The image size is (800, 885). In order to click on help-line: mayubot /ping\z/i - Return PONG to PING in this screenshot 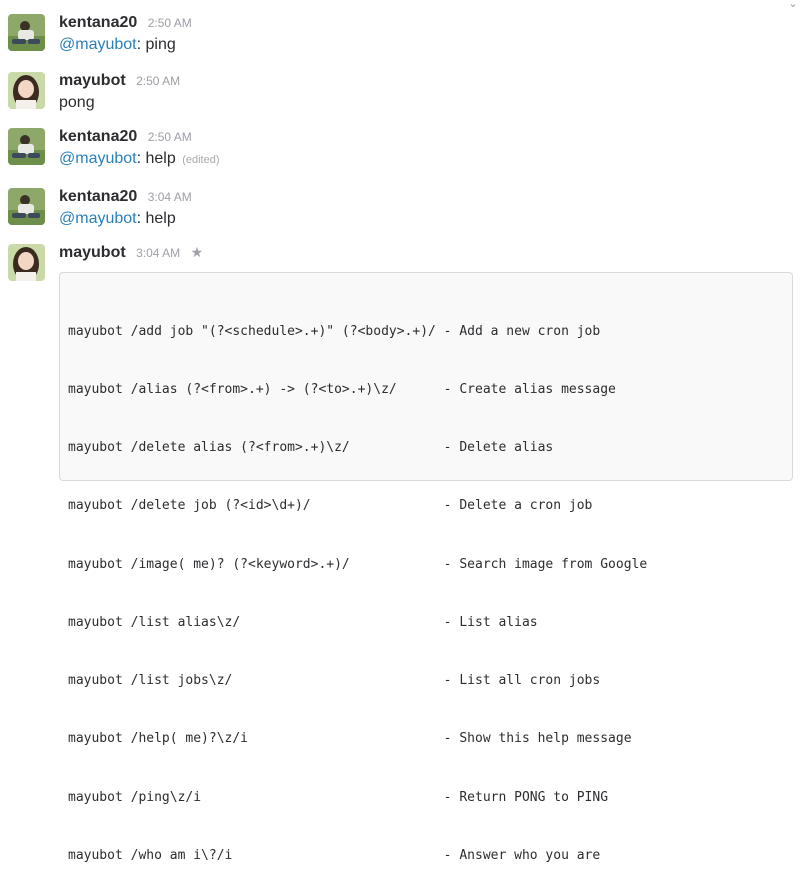, I will do `click(338, 797)`.